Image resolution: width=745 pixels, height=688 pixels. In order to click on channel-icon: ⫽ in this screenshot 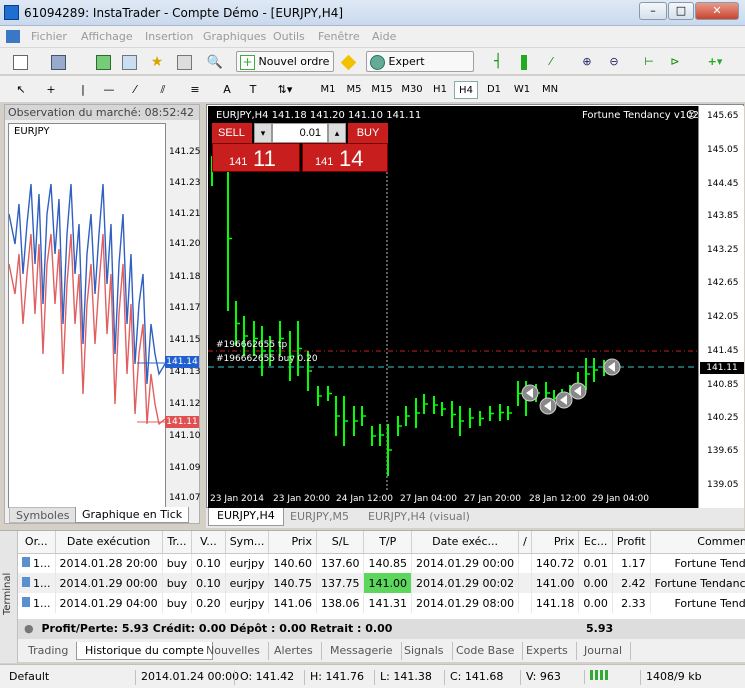, I will do `click(163, 89)`.